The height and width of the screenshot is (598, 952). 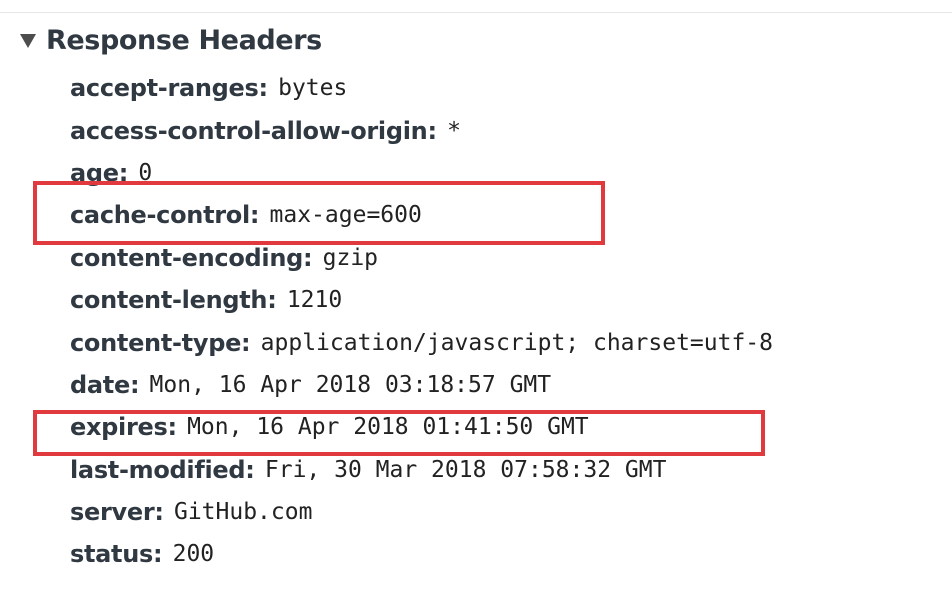 I want to click on header-row-cache-control: cache-control: max-age=600, so click(x=421, y=215).